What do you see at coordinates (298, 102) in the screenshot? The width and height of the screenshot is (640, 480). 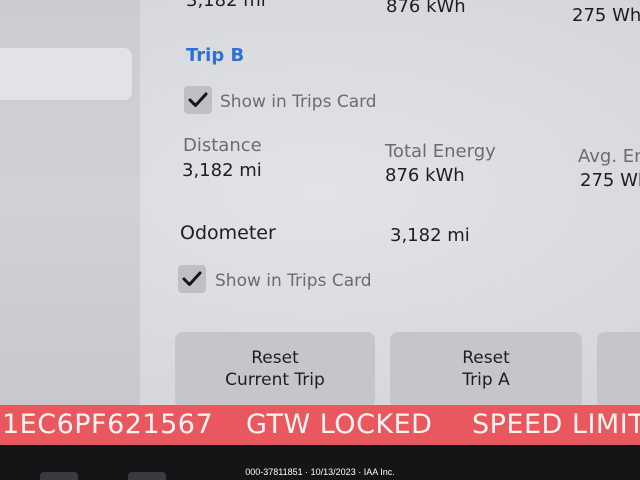 I see `trip-b-show-label: Show in Trips Card` at bounding box center [298, 102].